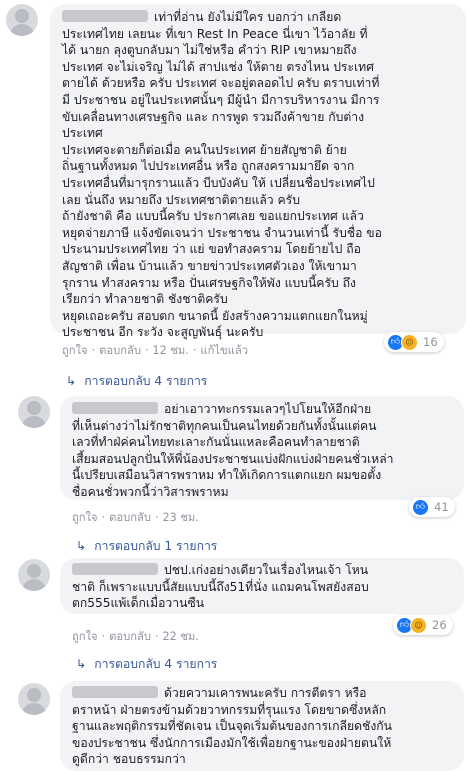  I want to click on haha-icon: ☺, so click(418, 625).